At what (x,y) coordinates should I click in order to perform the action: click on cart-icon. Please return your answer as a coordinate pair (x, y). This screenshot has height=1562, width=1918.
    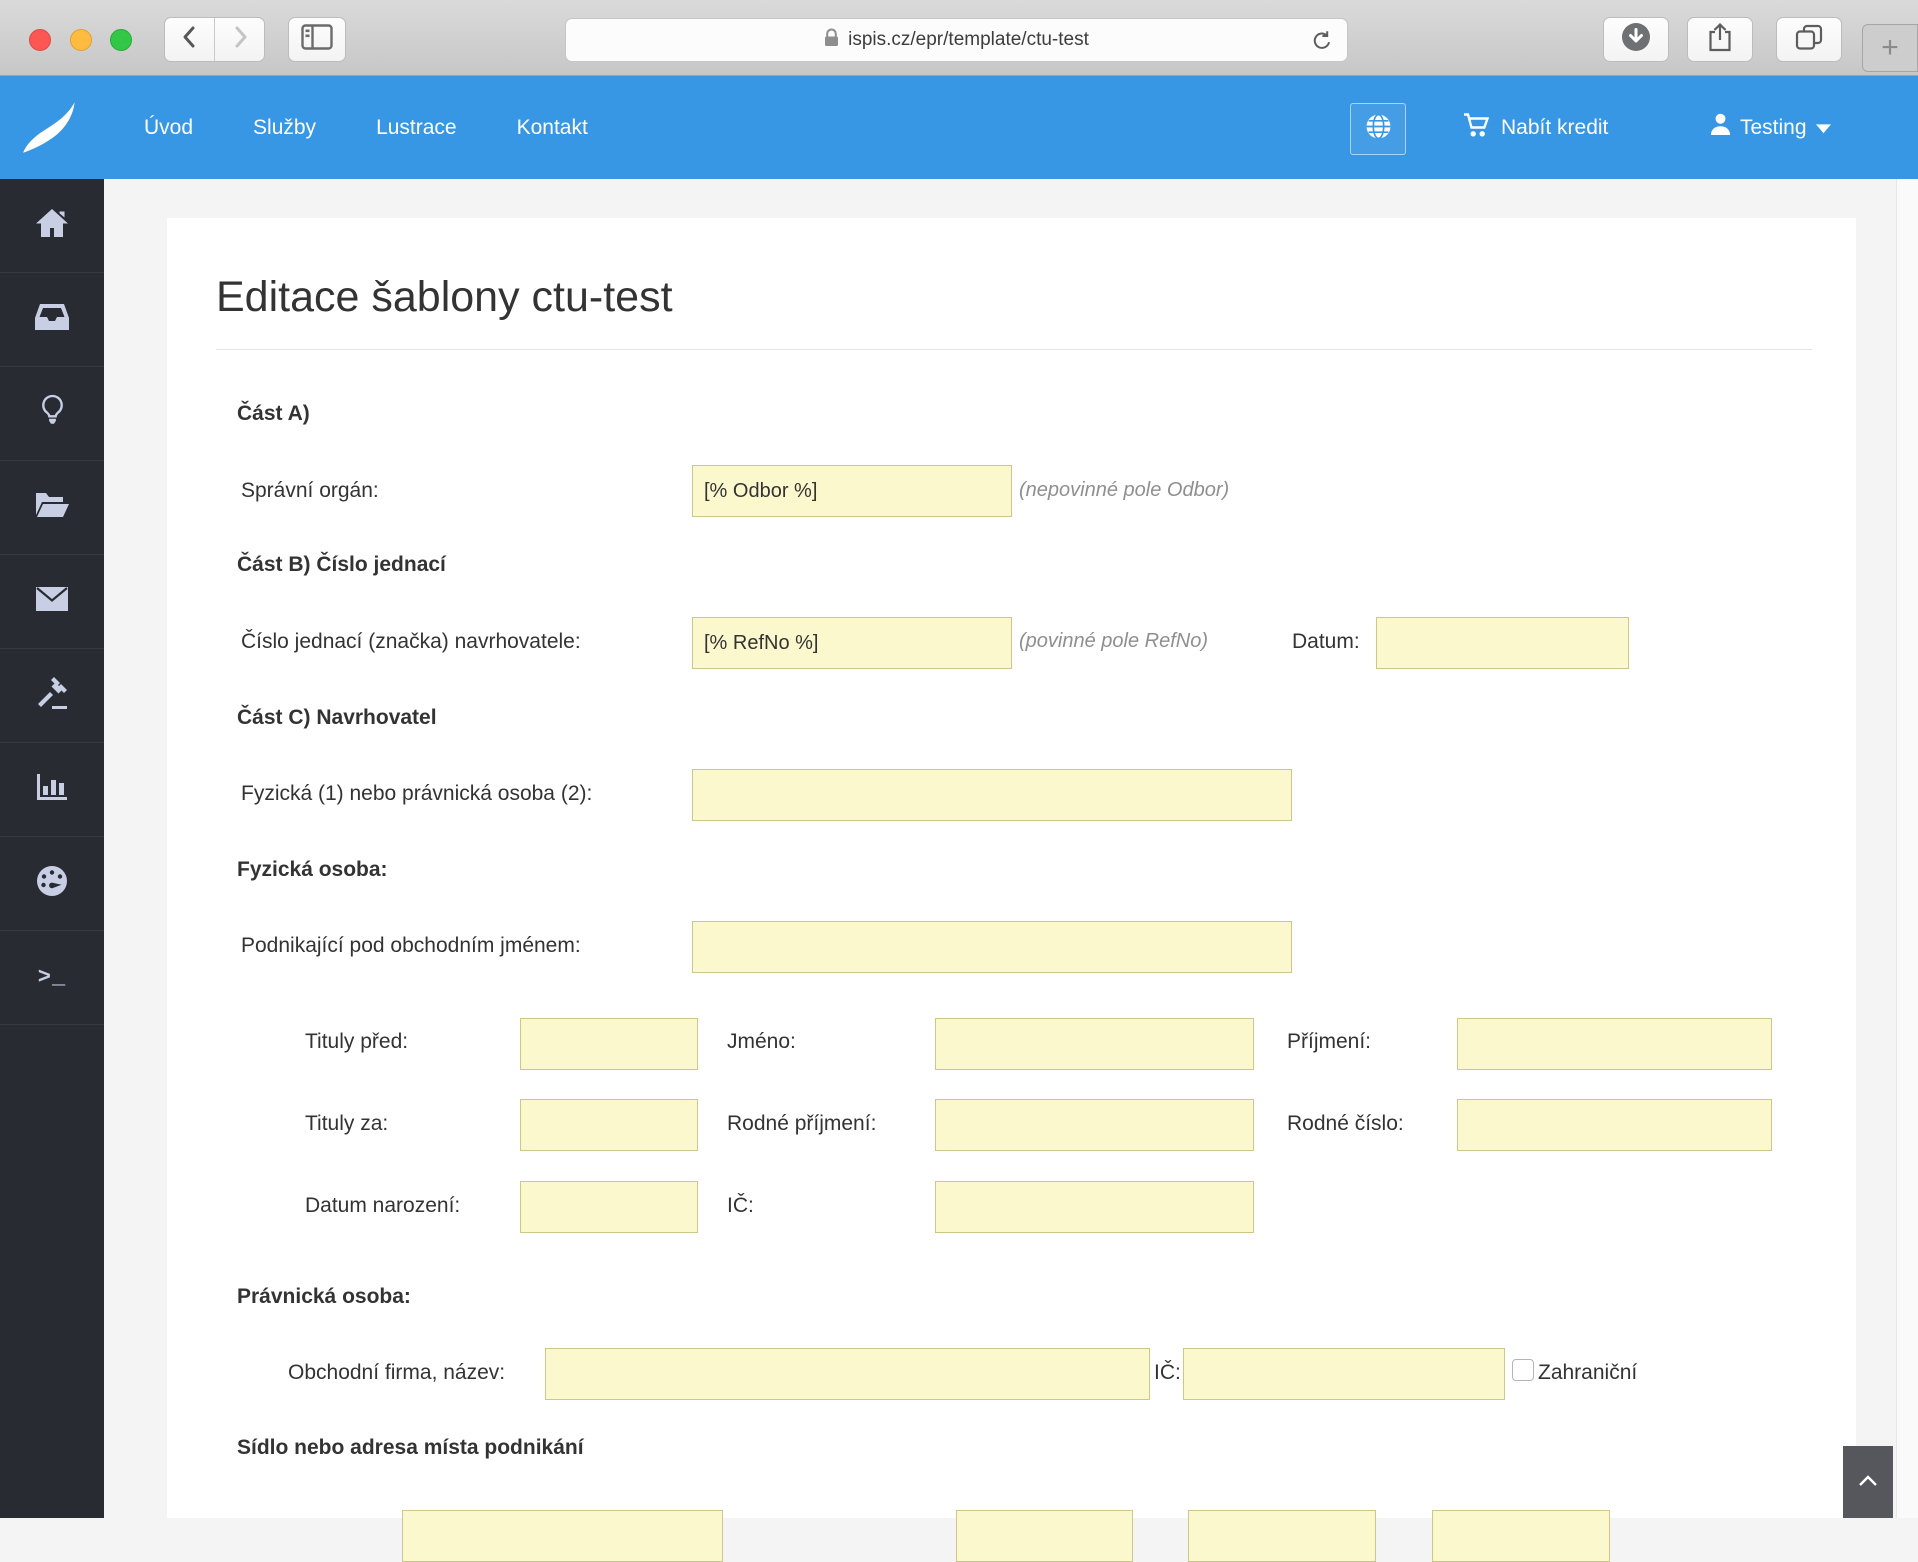
    Looking at the image, I should click on (1477, 128).